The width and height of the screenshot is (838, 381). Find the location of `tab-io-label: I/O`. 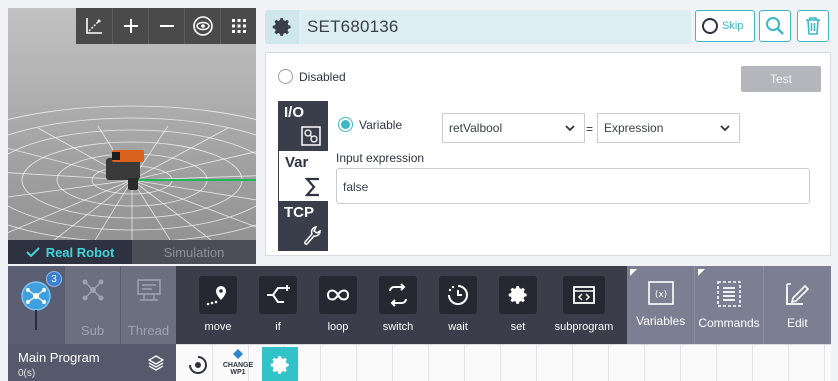

tab-io-label: I/O is located at coordinates (294, 112).